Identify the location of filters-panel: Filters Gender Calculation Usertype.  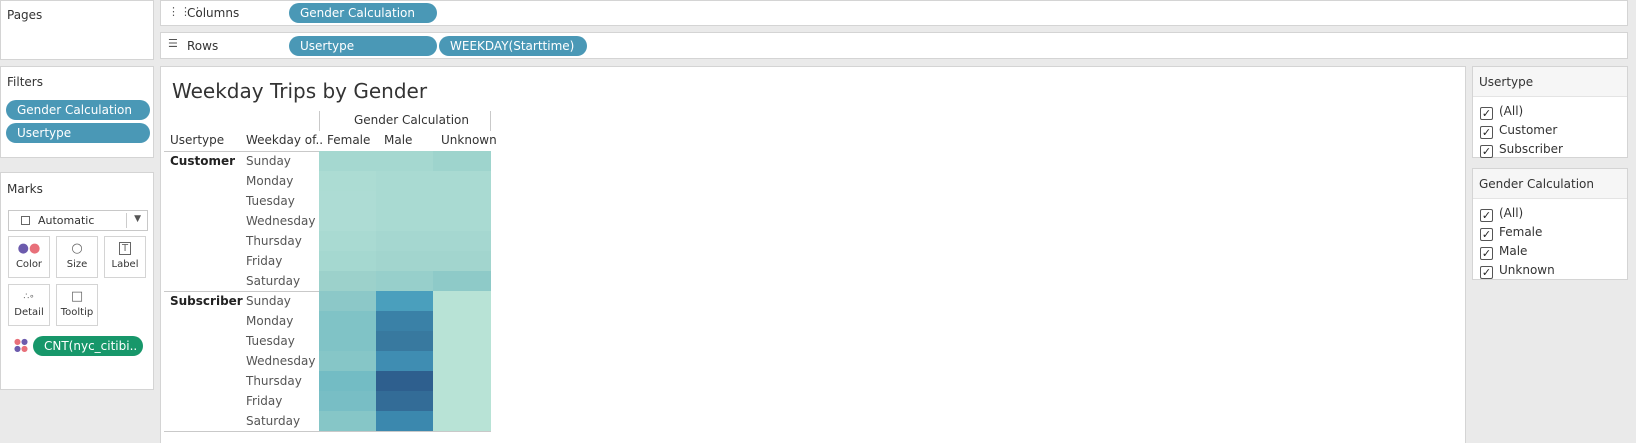
(77, 112).